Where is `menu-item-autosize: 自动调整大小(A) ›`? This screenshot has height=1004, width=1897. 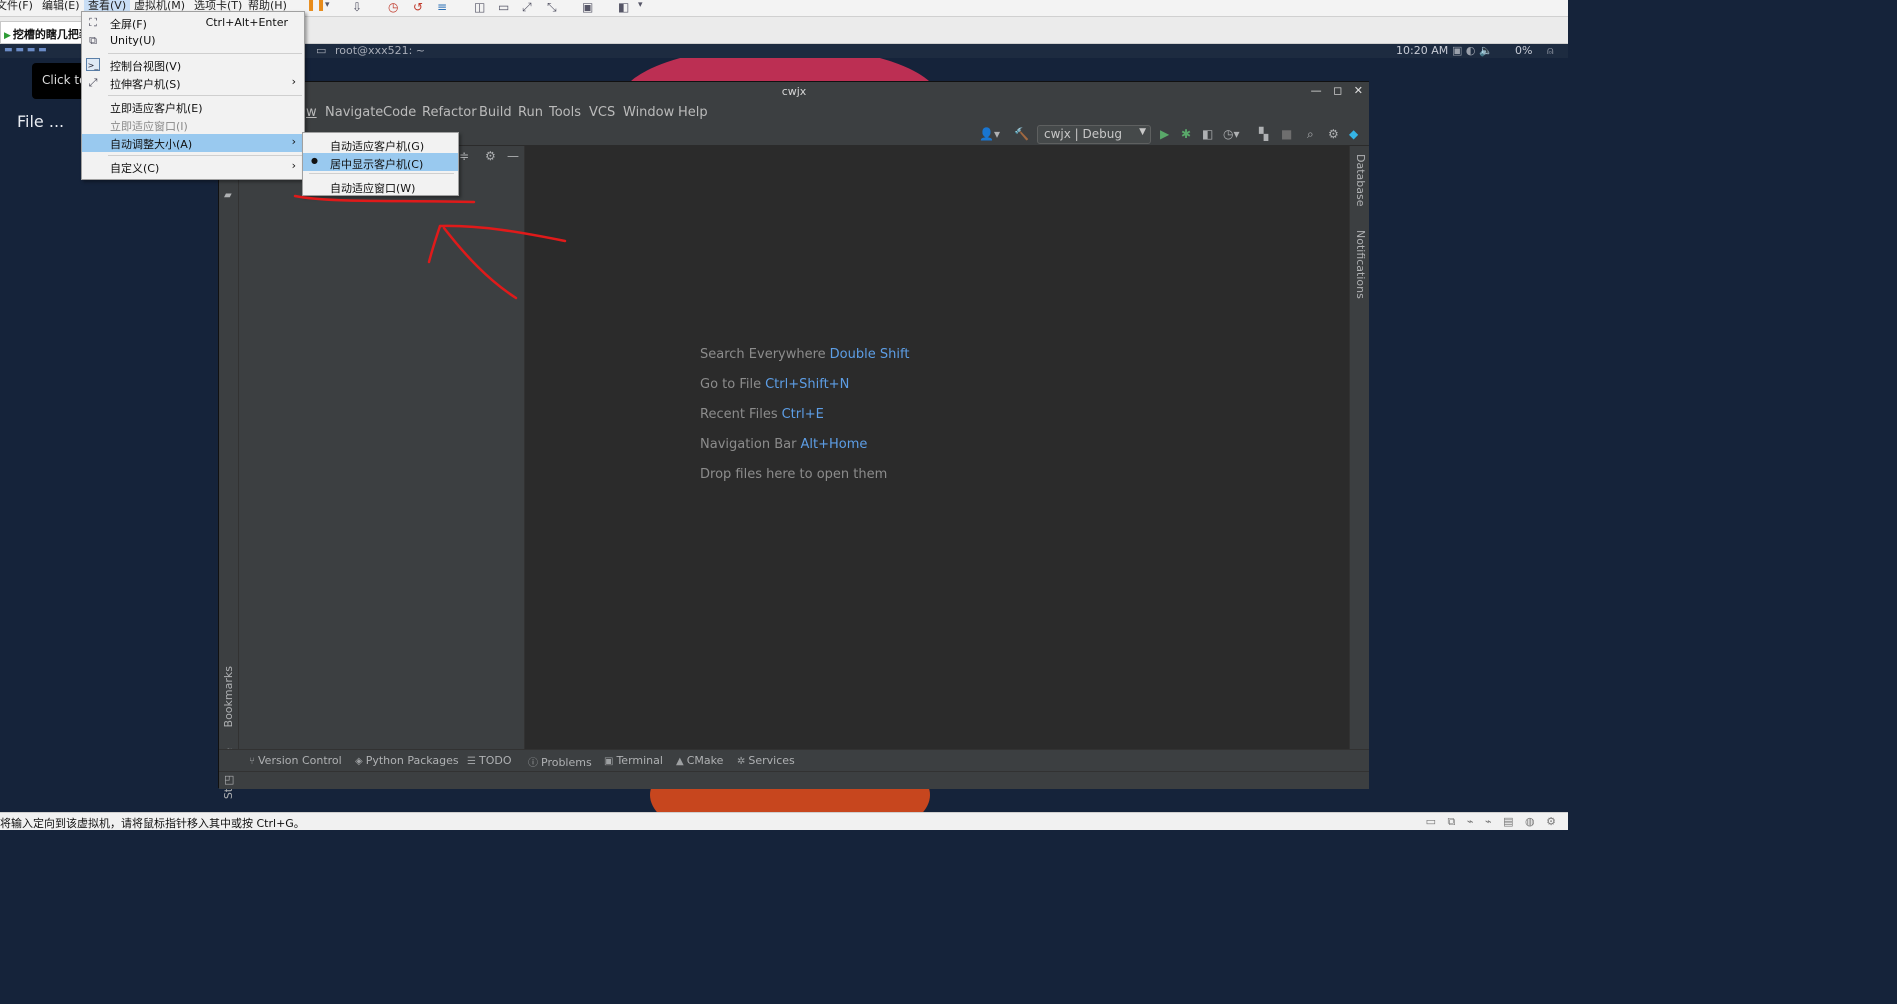
menu-item-autosize: 自动调整大小(A) › is located at coordinates (193, 143).